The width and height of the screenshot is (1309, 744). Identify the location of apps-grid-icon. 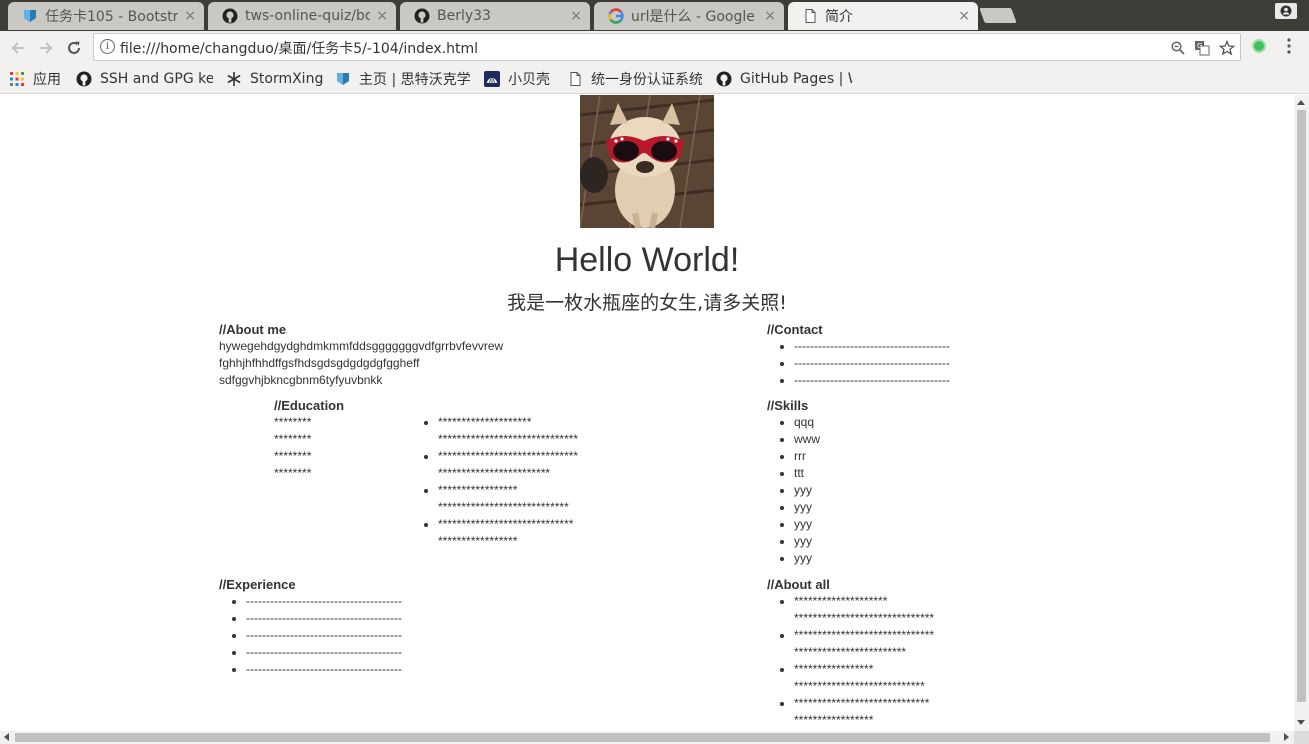
(17, 79).